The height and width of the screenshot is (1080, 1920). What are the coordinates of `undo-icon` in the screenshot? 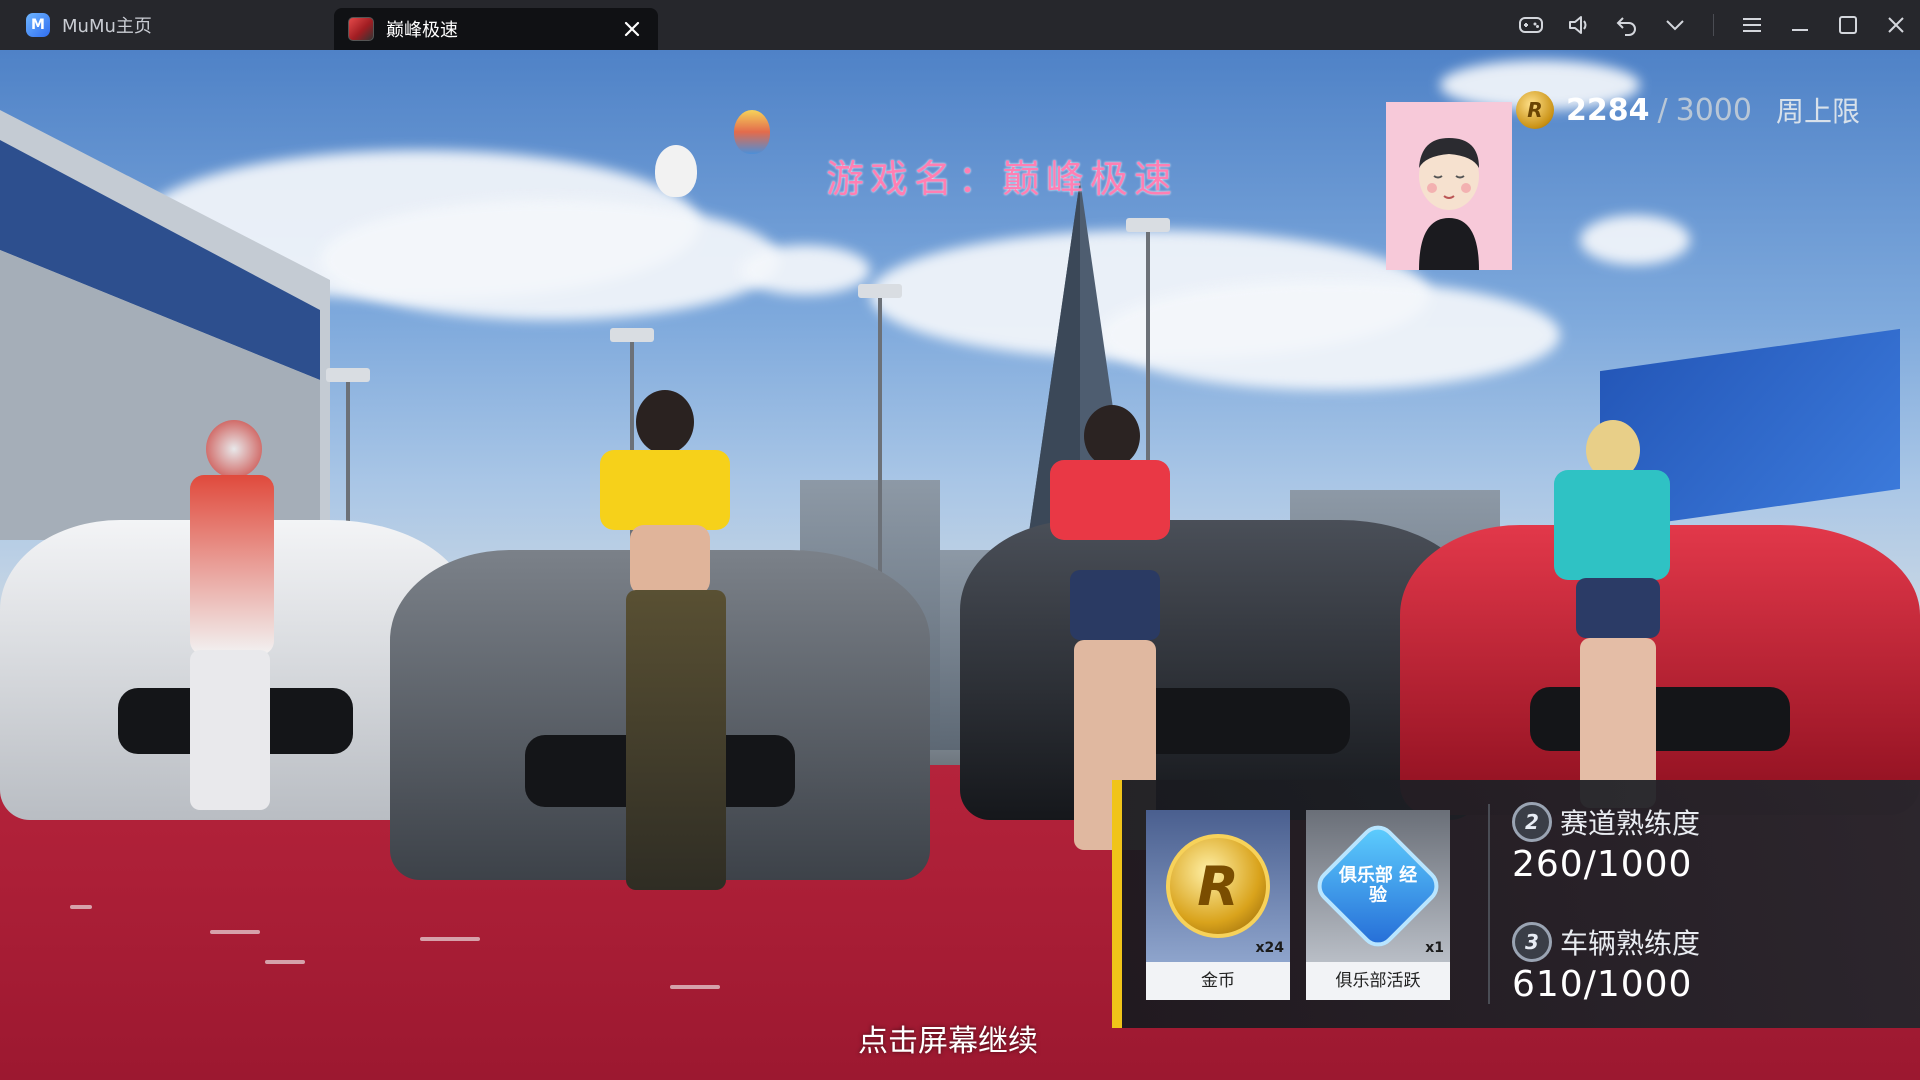 It's located at (1626, 26).